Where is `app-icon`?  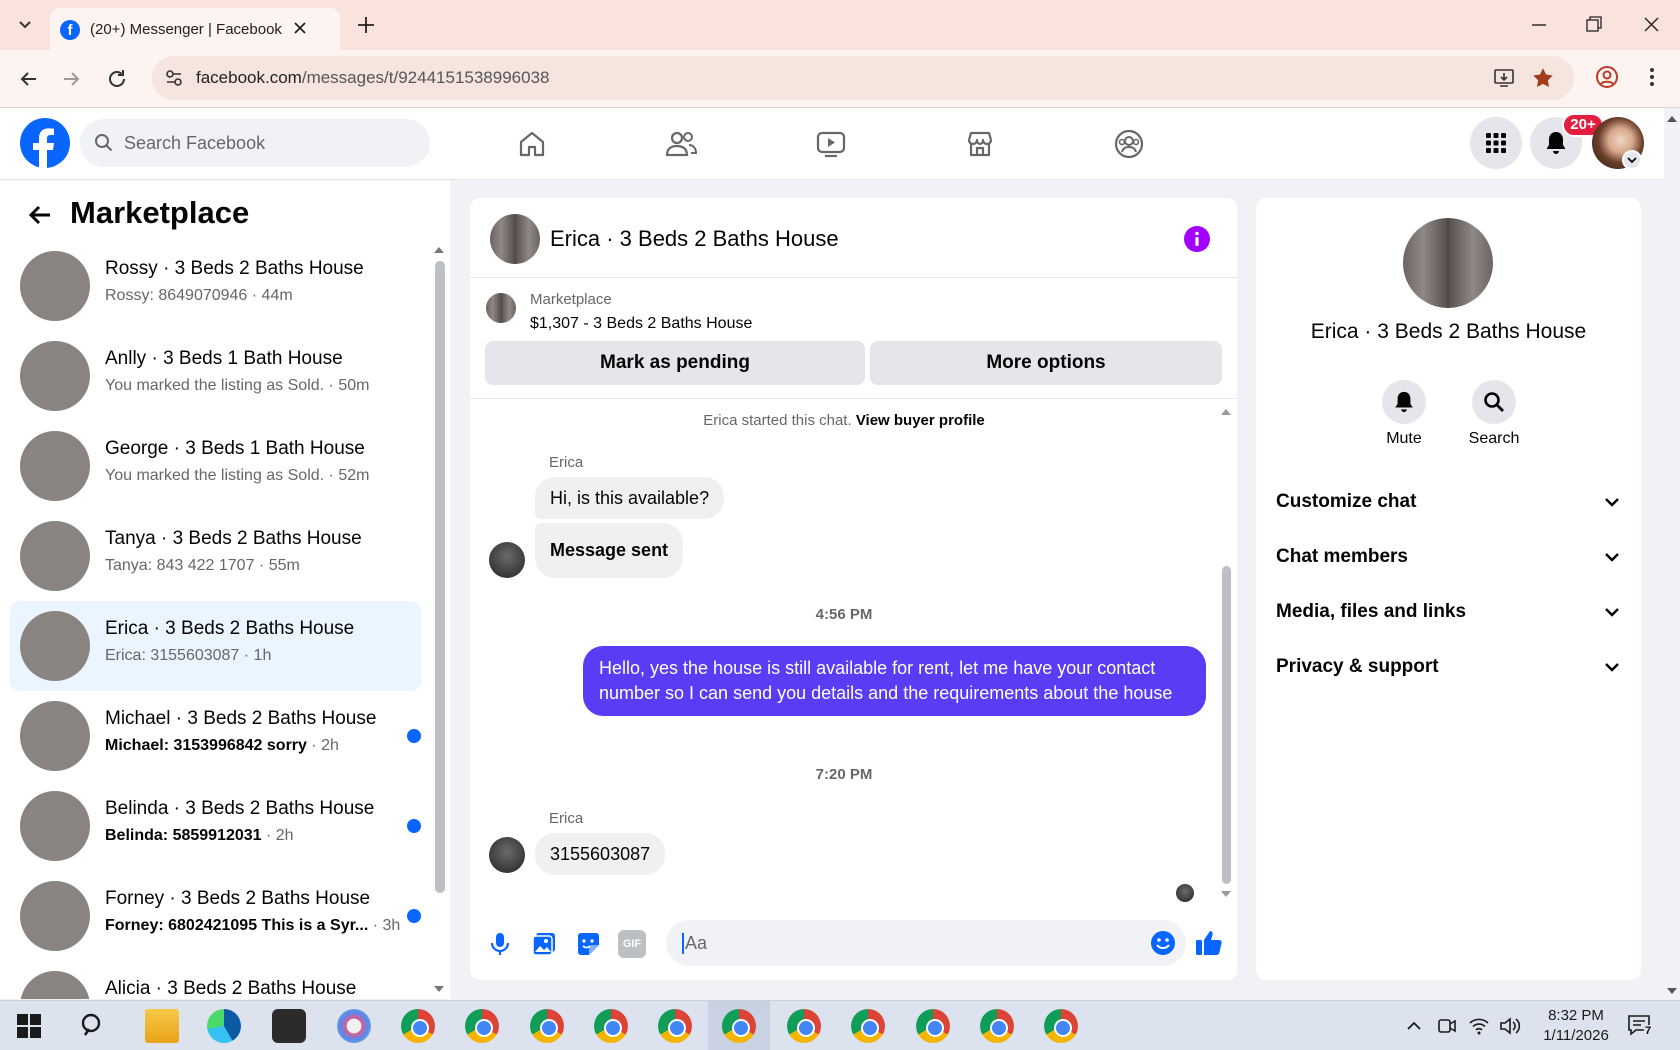
app-icon is located at coordinates (289, 1026).